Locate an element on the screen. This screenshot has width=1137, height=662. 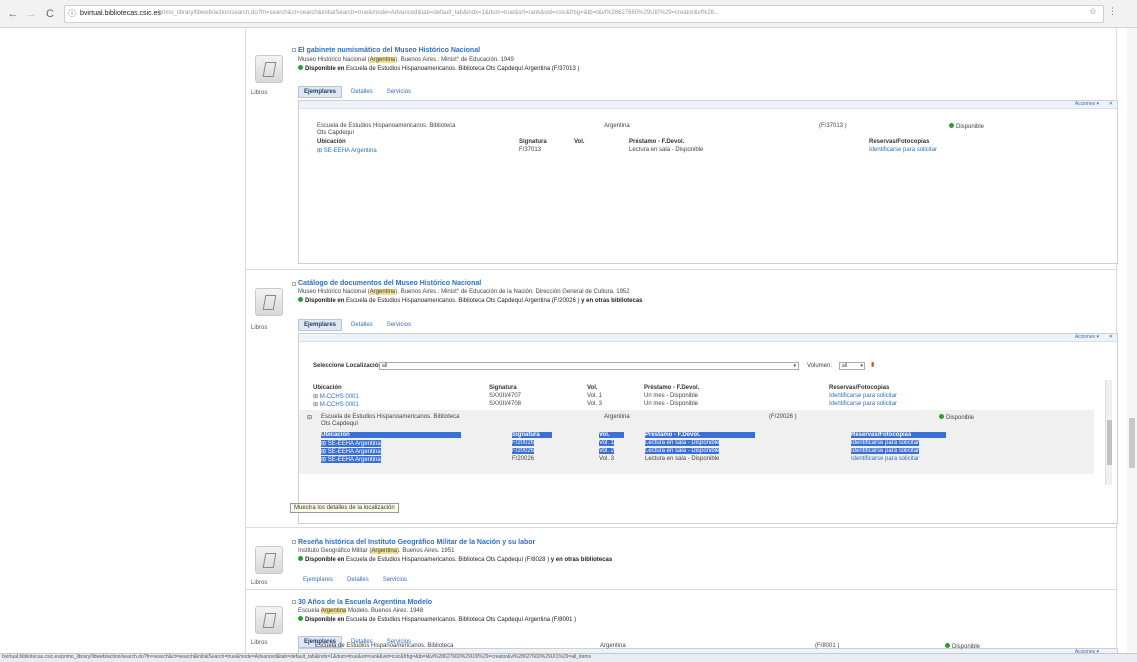
library-signature: (F/37013 ) is located at coordinates (833, 126).